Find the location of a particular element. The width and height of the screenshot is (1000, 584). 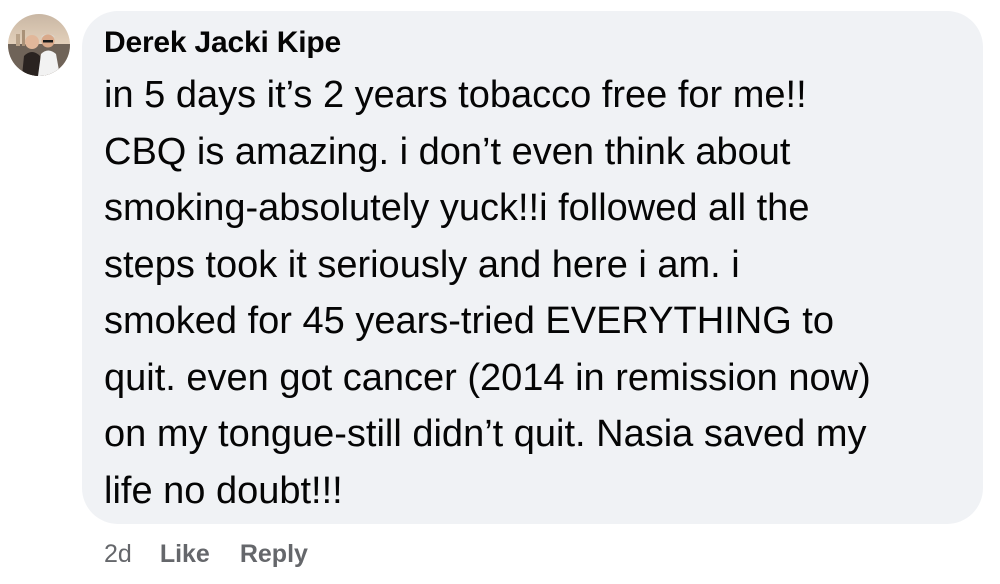

profile-photo-icon is located at coordinates (39, 45).